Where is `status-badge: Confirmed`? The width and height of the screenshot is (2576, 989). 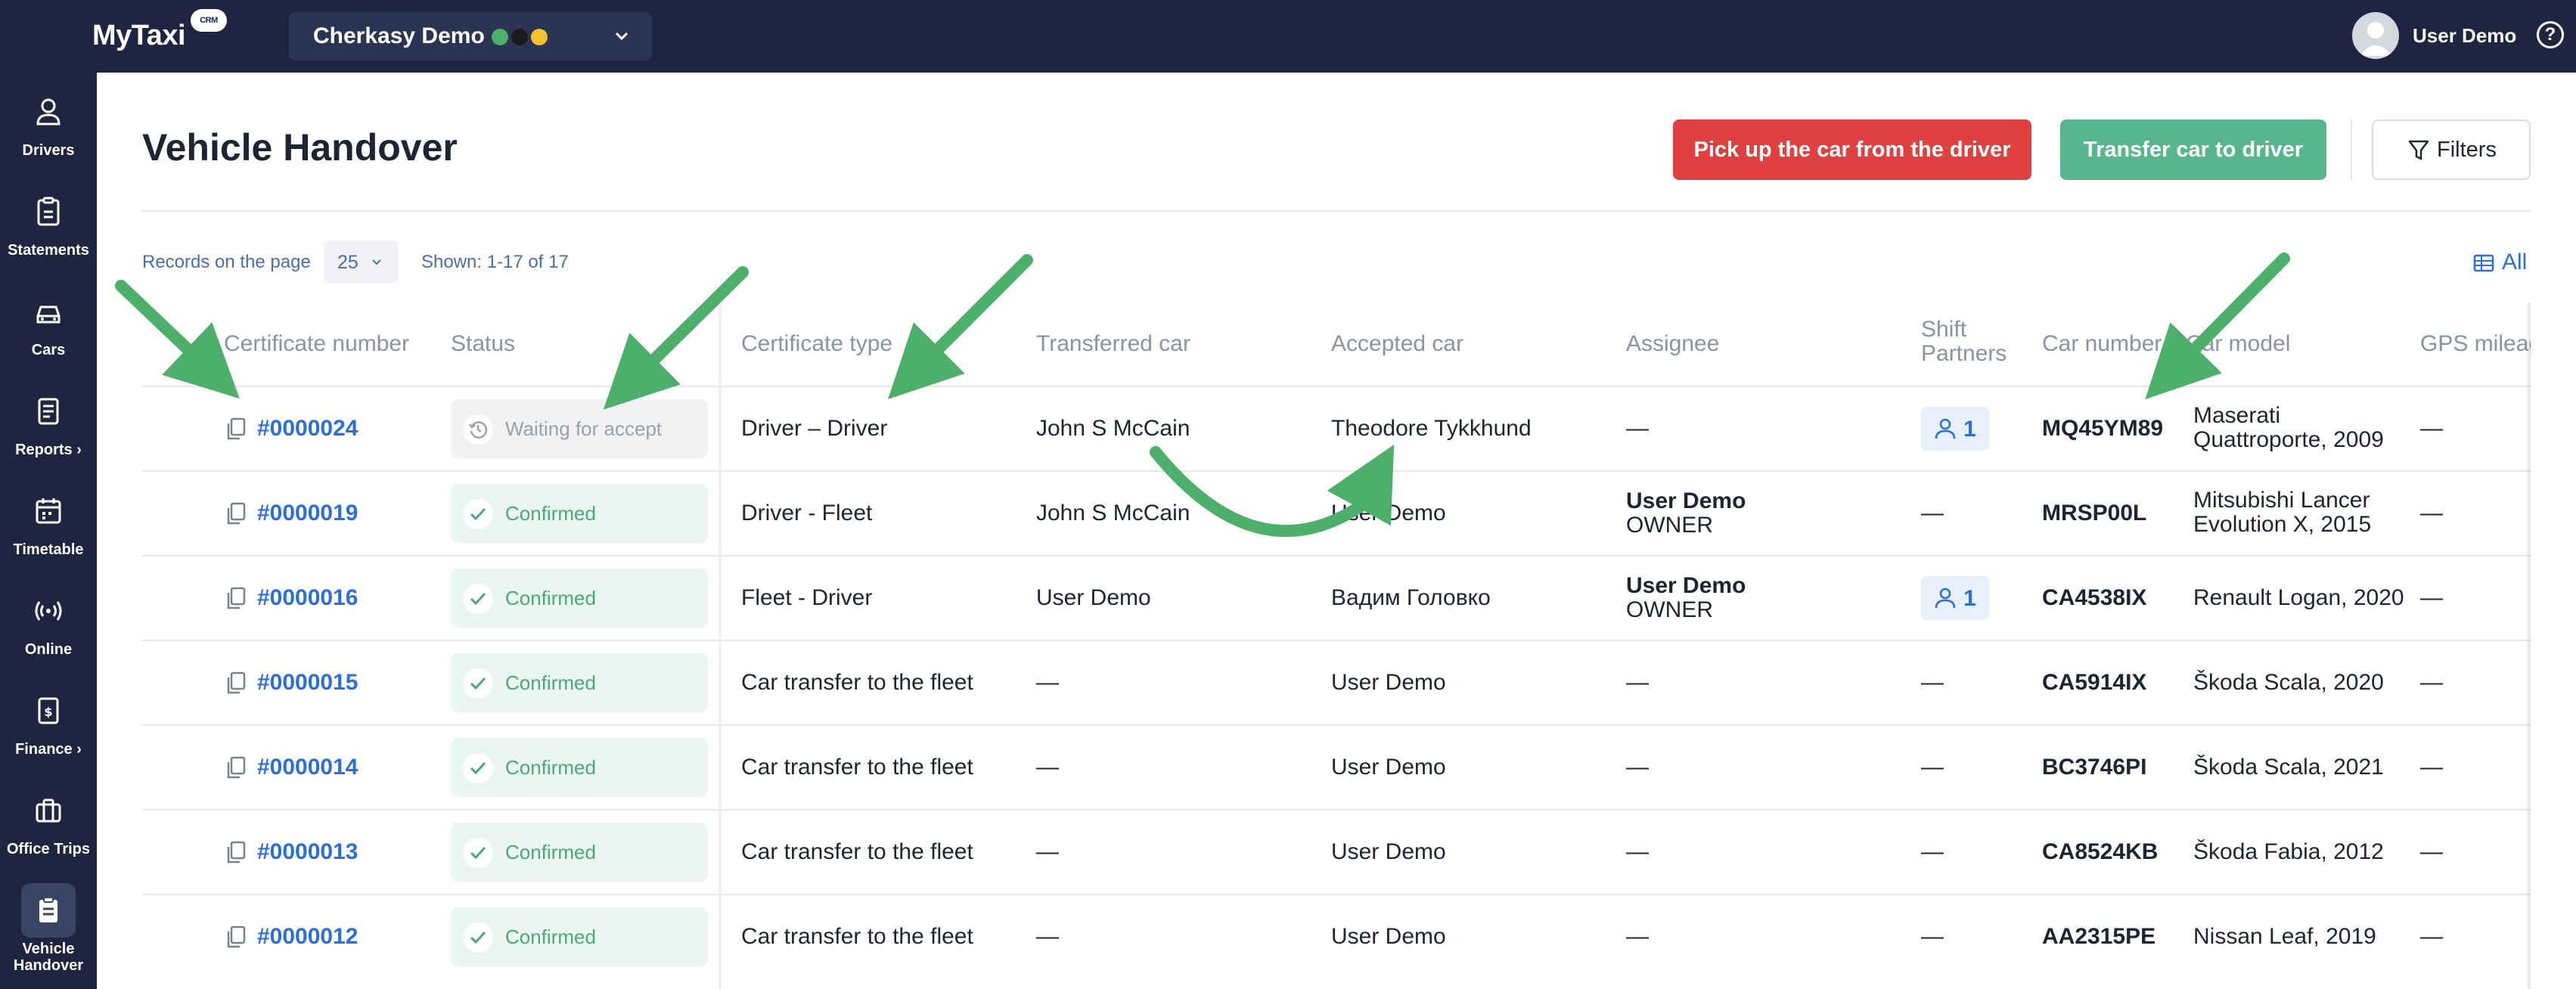 status-badge: Confirmed is located at coordinates (579, 937).